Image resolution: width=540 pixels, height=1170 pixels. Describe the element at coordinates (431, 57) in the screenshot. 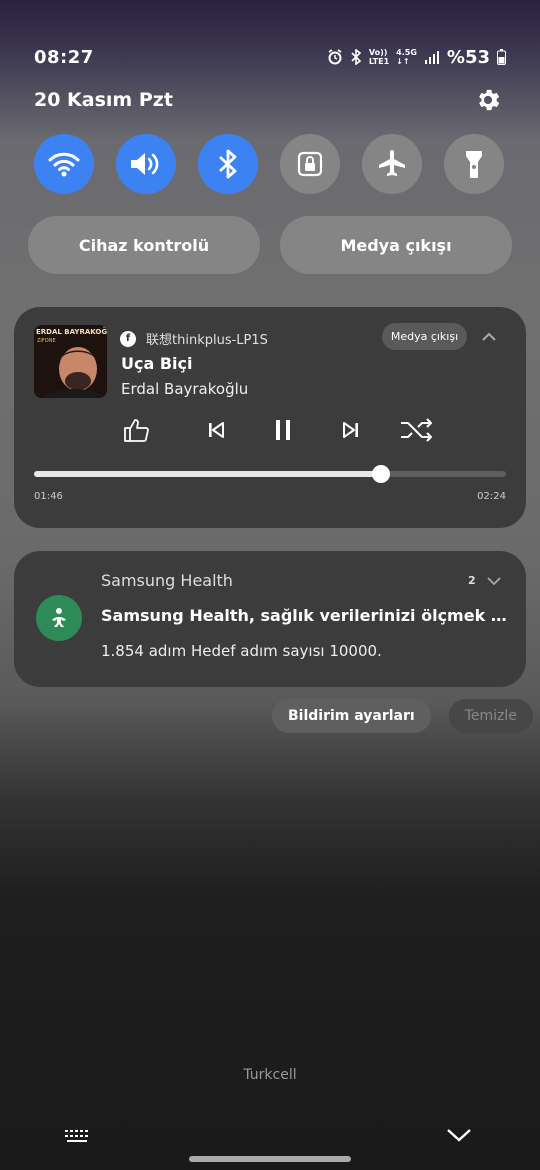

I see `signal-icon` at that location.